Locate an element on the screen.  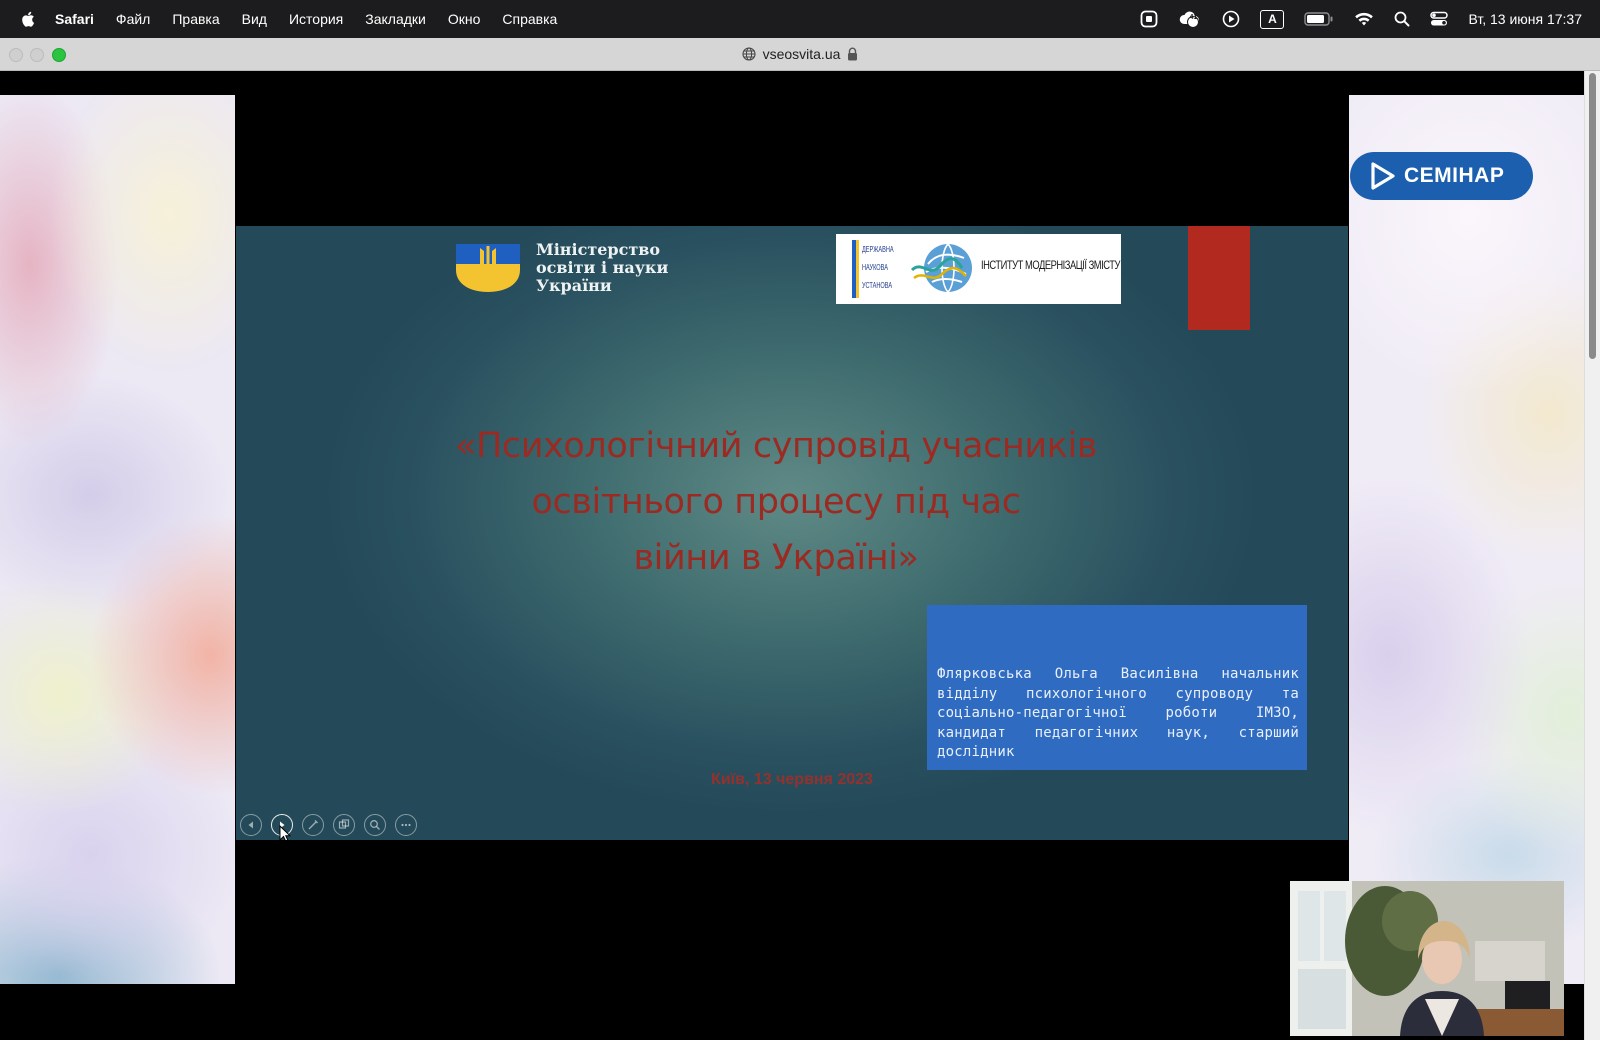
app-menu-safari: Safari is located at coordinates (74, 19).